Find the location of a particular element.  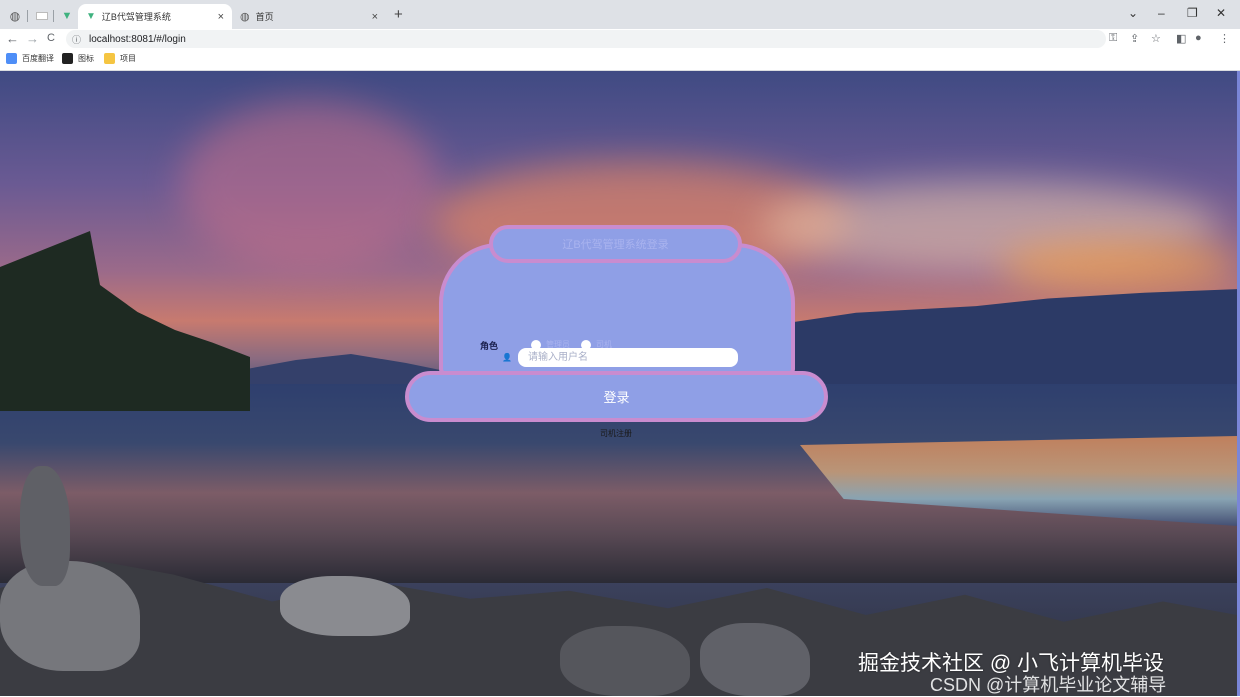

url-bar: ⓘ localhost:8081/#/login is located at coordinates (586, 39).